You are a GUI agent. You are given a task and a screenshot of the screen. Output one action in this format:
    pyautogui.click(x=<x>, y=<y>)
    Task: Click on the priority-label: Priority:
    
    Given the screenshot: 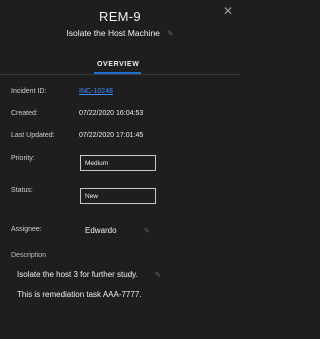 What is the action you would take?
    pyautogui.click(x=23, y=158)
    